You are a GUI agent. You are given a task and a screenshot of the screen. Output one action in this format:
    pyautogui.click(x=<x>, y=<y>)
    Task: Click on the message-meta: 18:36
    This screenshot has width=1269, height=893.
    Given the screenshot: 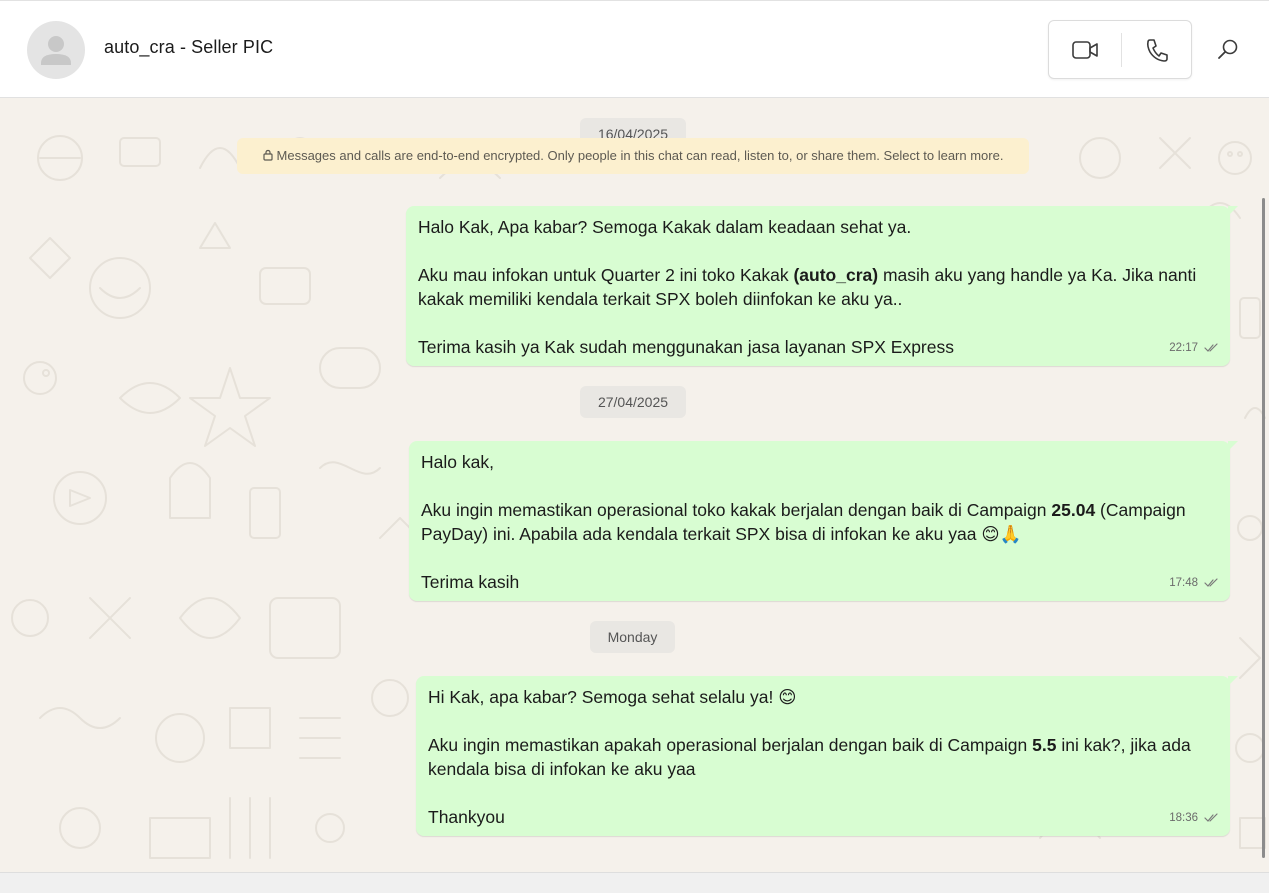 What is the action you would take?
    pyautogui.click(x=1193, y=818)
    